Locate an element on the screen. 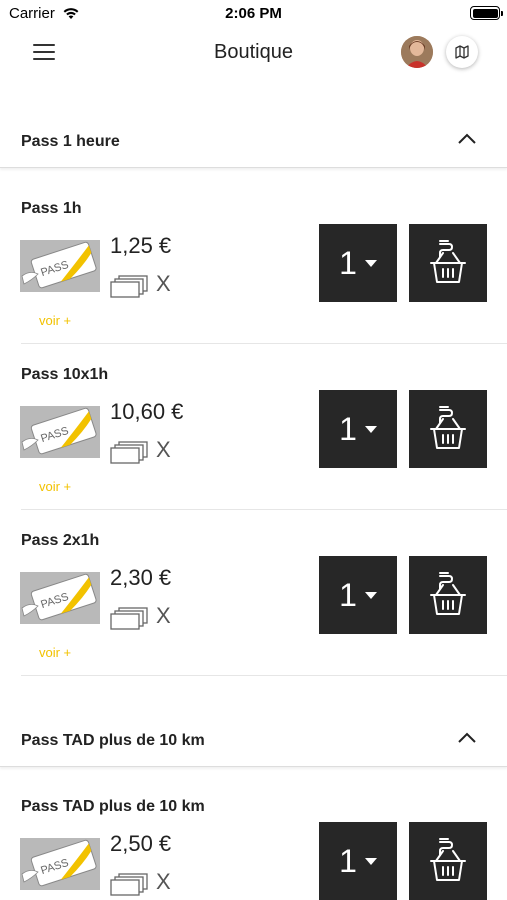 Image resolution: width=507 pixels, height=900 pixels. product-title: Pass 10x1h is located at coordinates (65, 374).